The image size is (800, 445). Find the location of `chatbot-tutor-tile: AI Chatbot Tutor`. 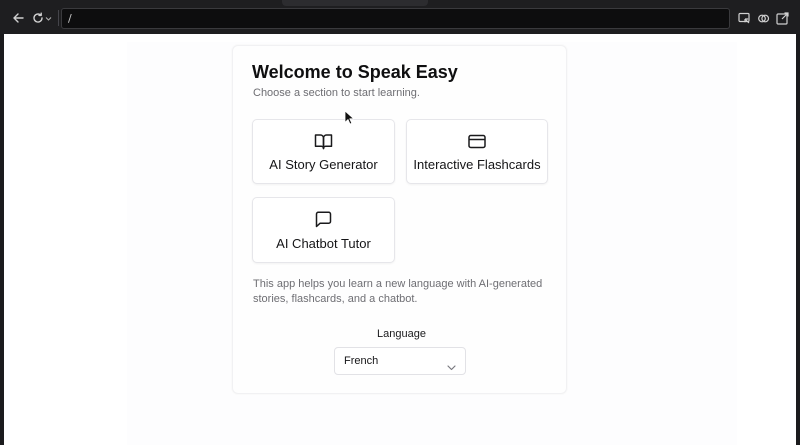

chatbot-tutor-tile: AI Chatbot Tutor is located at coordinates (323, 230).